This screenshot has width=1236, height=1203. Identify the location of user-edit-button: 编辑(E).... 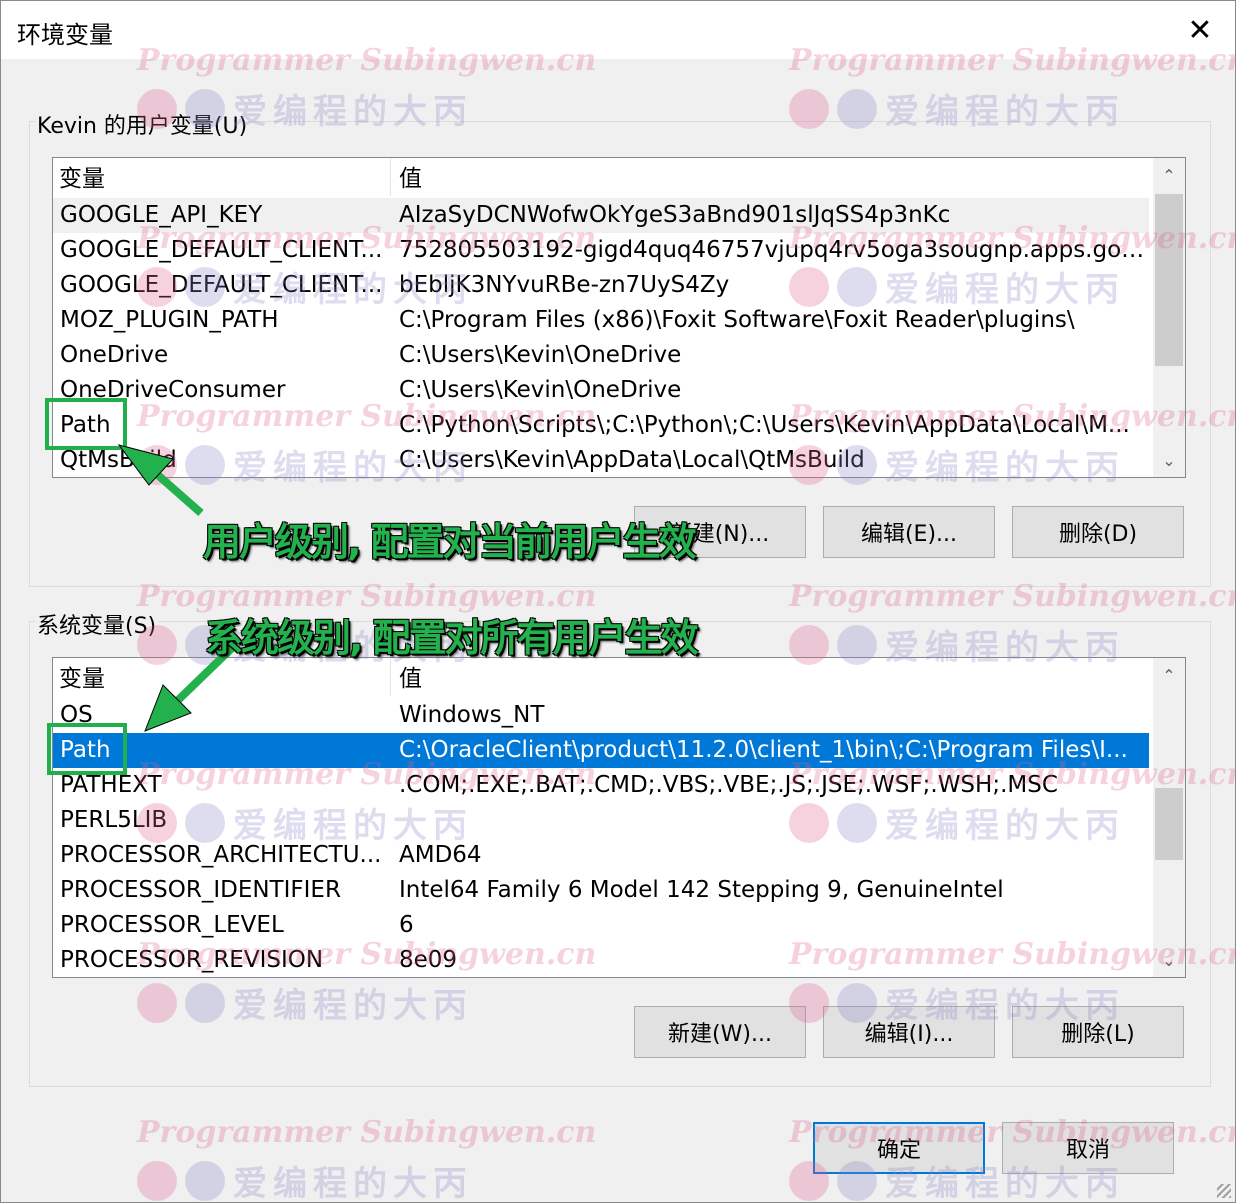
(909, 532).